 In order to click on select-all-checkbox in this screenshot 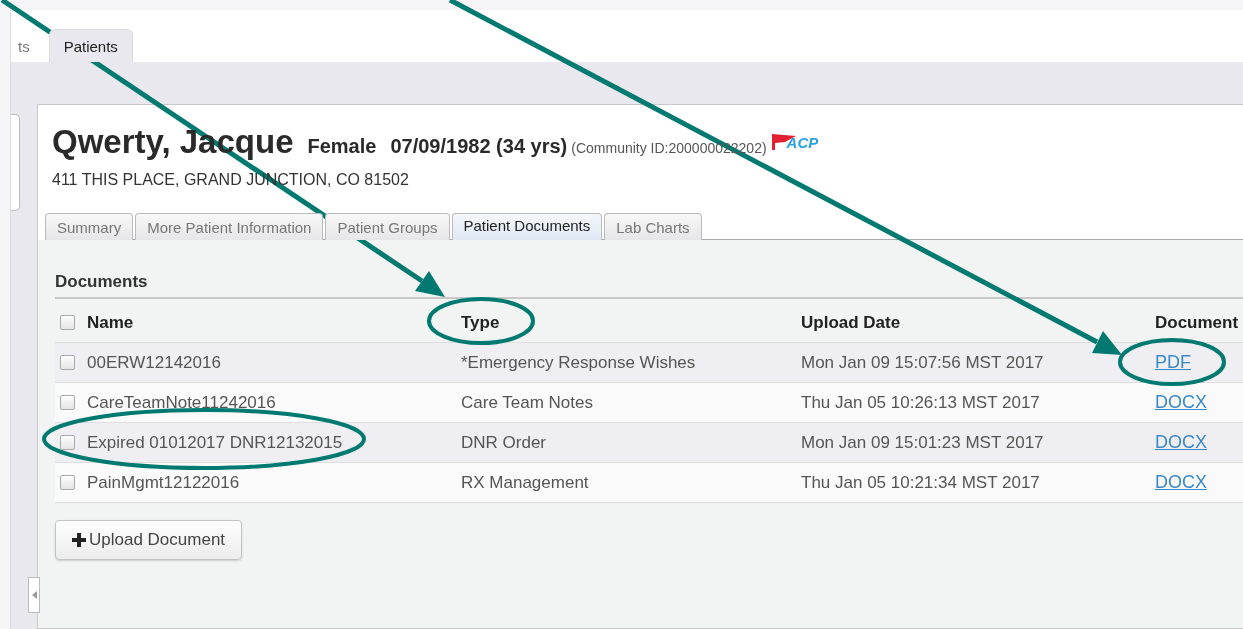, I will do `click(67, 322)`.